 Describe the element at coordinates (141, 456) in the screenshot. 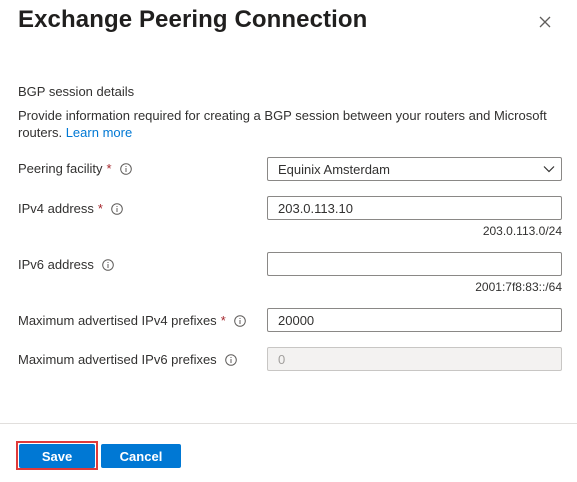

I see `cancel-button: Cancel` at that location.